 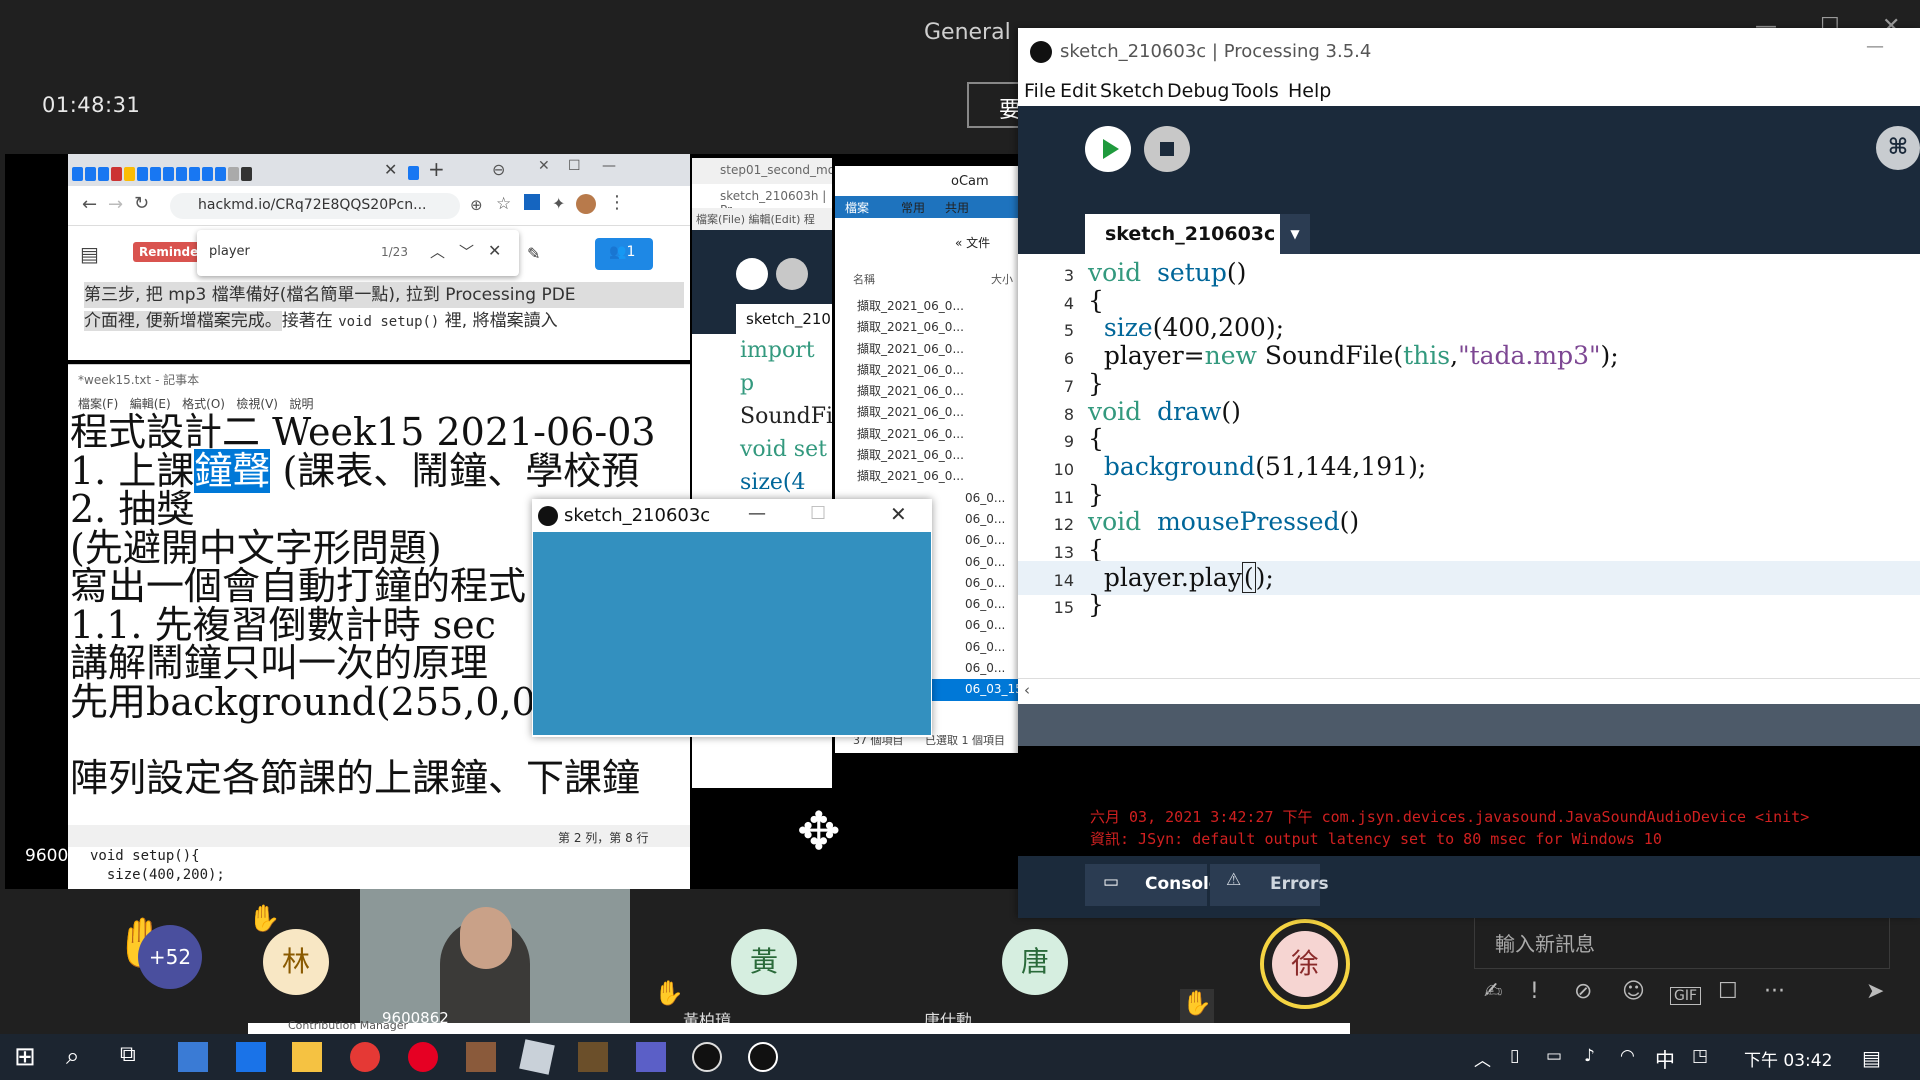 What do you see at coordinates (1633, 991) in the screenshot?
I see `emoji-icon: ☺` at bounding box center [1633, 991].